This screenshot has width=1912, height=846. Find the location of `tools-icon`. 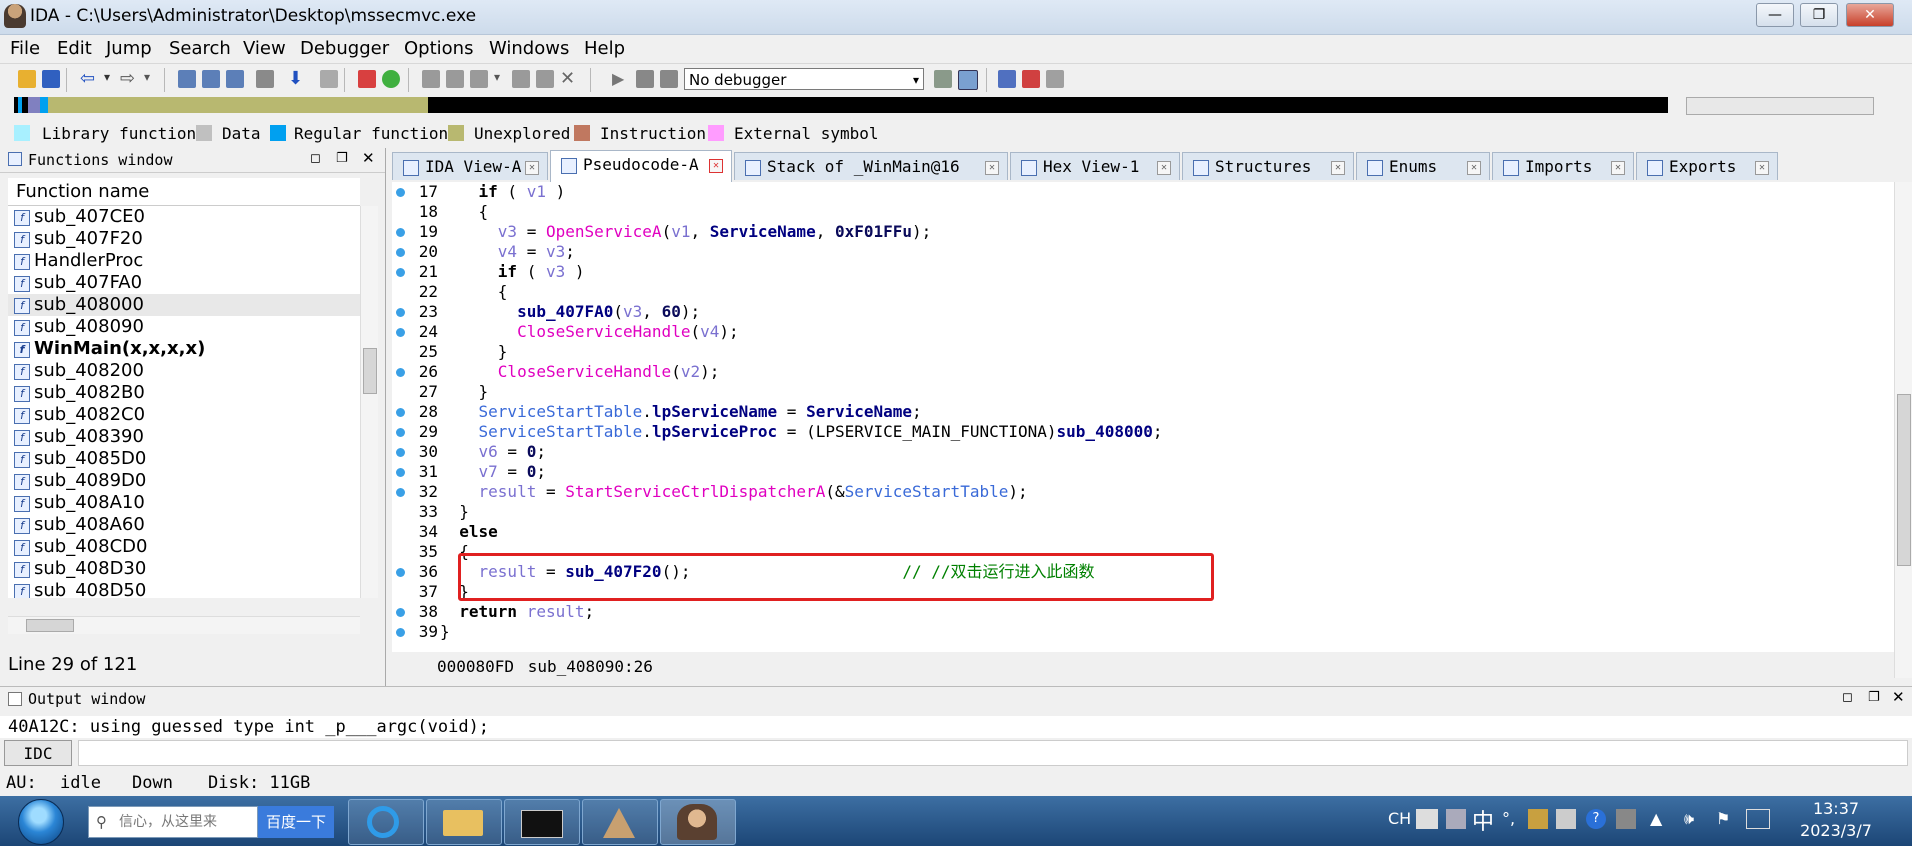

tools-icon is located at coordinates (1055, 79).